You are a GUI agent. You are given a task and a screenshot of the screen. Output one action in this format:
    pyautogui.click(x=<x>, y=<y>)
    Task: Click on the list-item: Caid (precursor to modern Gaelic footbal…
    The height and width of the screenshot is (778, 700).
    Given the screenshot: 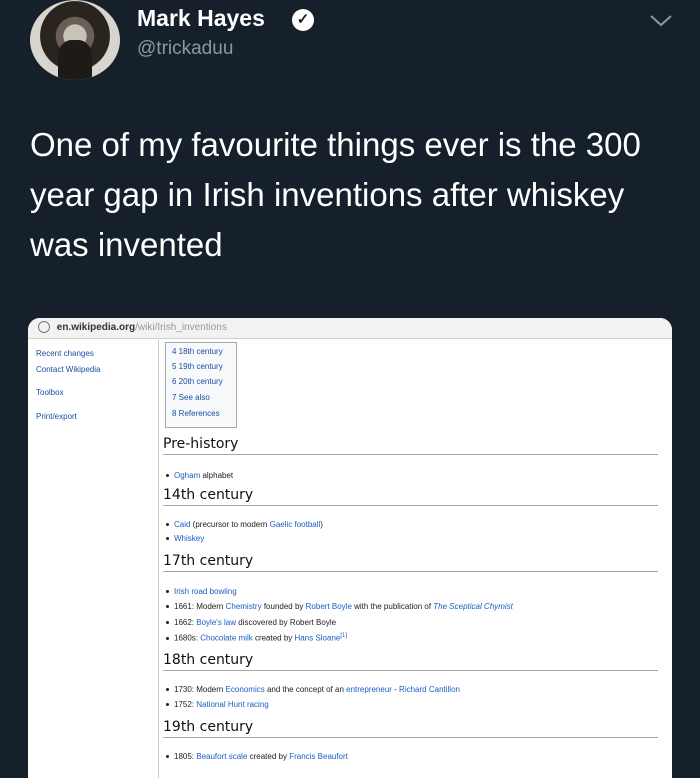 What is the action you would take?
    pyautogui.click(x=244, y=524)
    